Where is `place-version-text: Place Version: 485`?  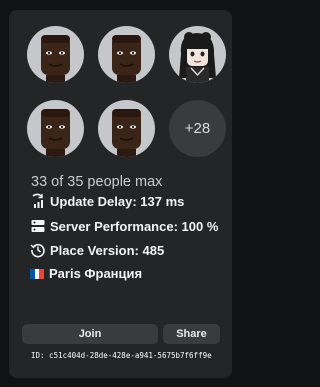
place-version-text: Place Version: 485 is located at coordinates (107, 250).